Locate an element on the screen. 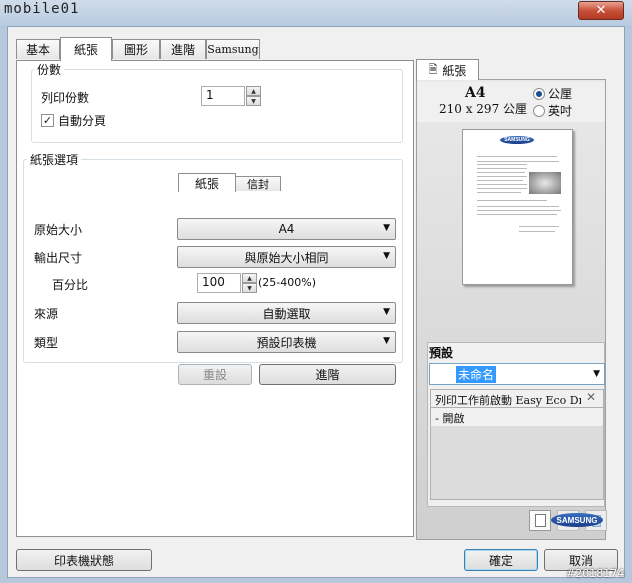 Image resolution: width=632 pixels, height=583 pixels. close-icon: ✕ is located at coordinates (601, 10).